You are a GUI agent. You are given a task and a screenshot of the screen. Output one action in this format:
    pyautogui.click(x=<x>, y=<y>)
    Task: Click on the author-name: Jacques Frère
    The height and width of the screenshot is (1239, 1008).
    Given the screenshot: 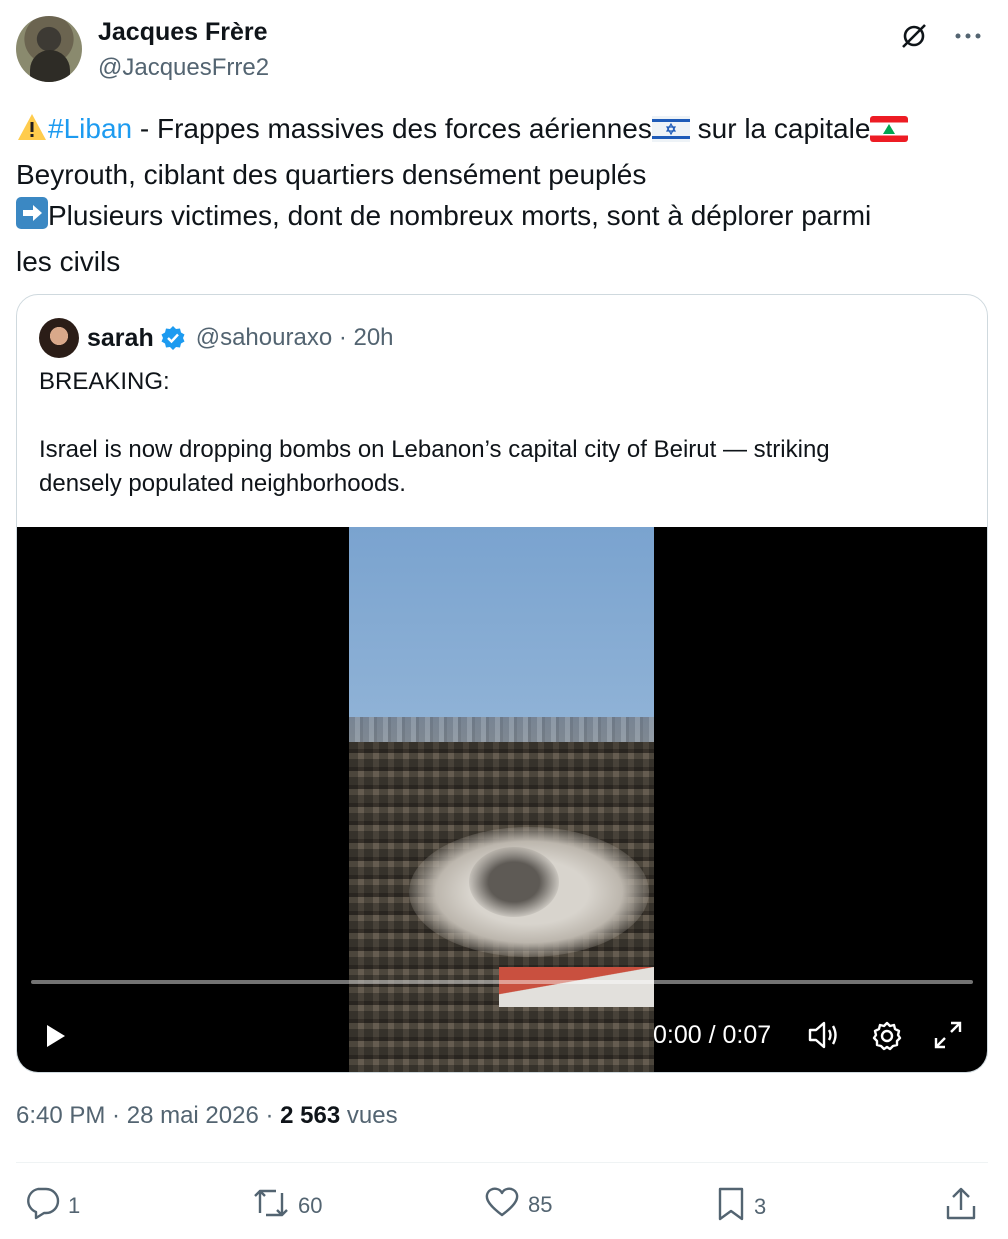 What is the action you would take?
    pyautogui.click(x=183, y=32)
    